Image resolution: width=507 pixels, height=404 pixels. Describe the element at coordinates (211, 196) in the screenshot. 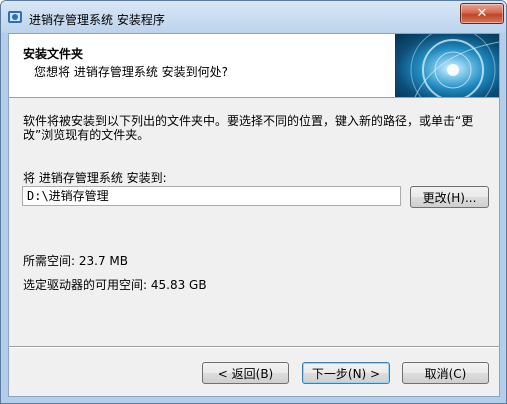

I see `install-path-field: D:\进销存管理` at that location.